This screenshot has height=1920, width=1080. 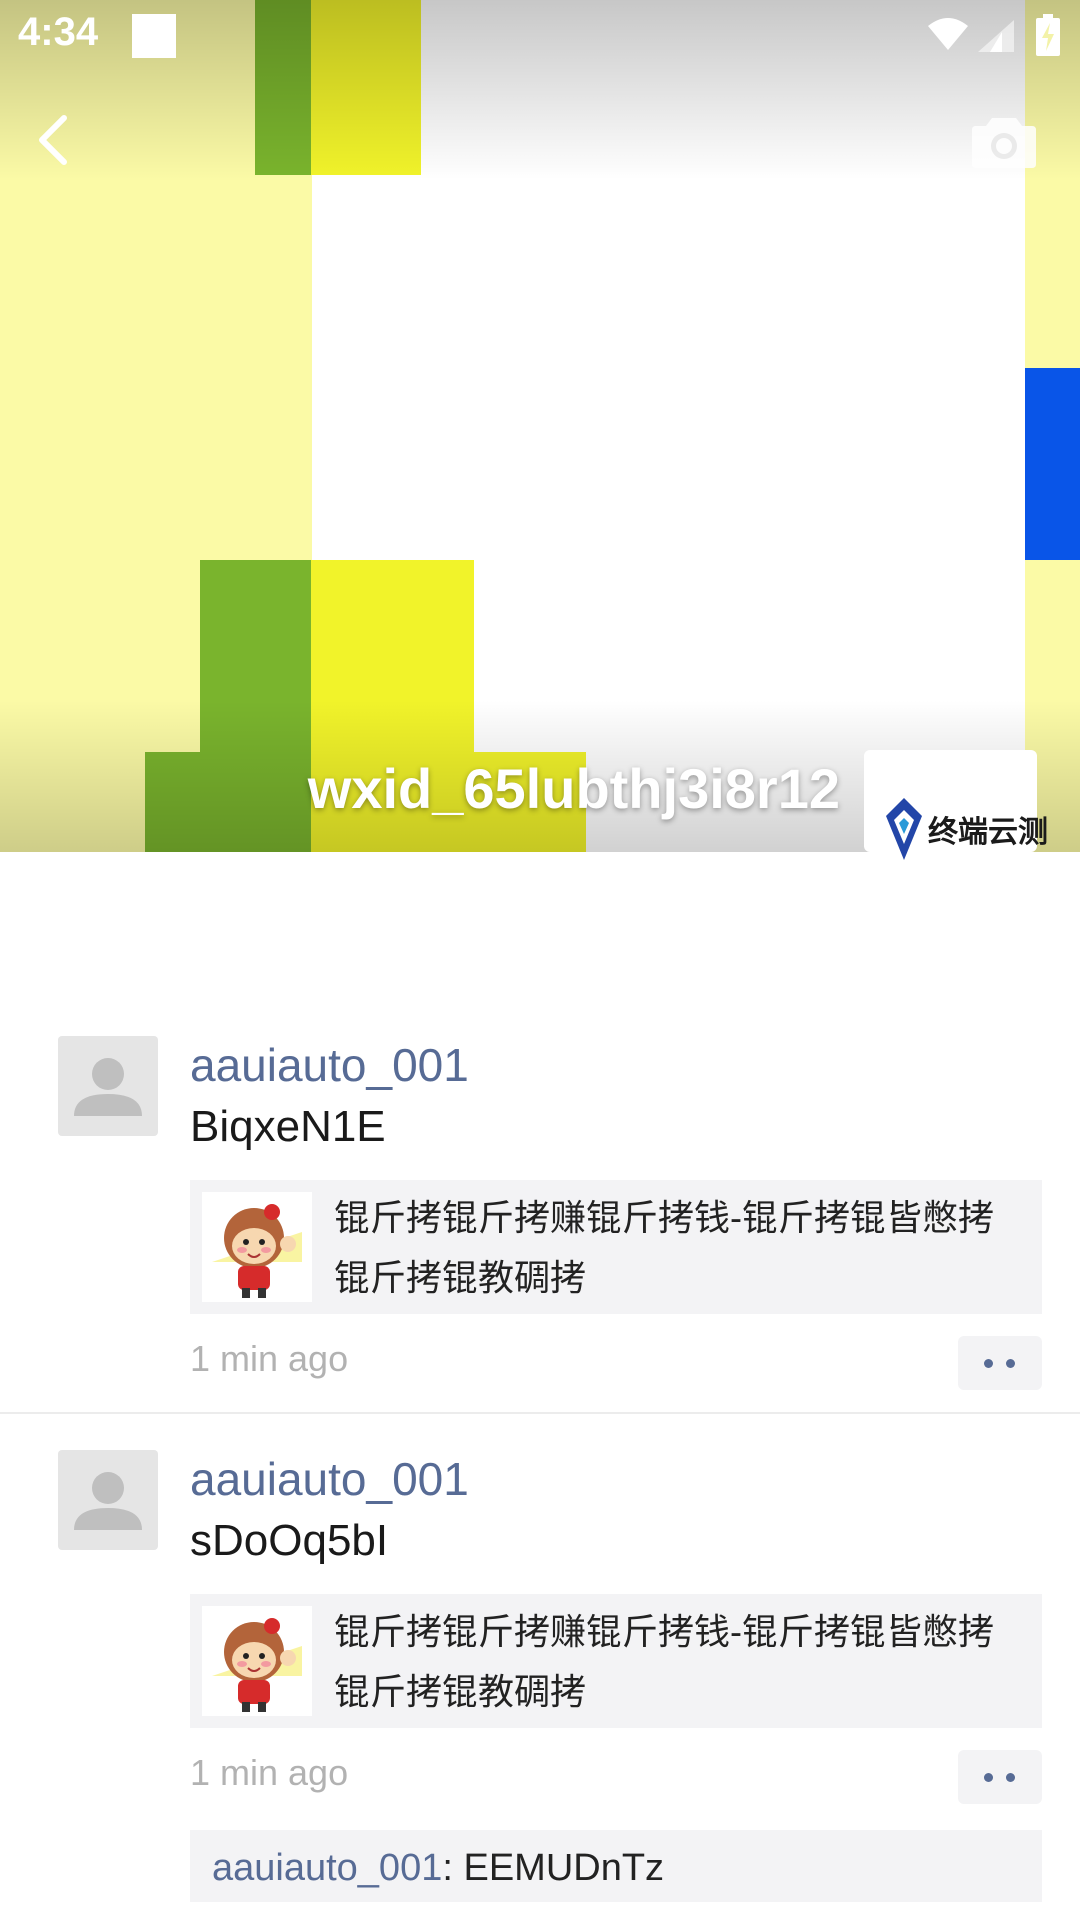 What do you see at coordinates (988, 832) in the screenshot?
I see `brand-logo-text: 终端云测` at bounding box center [988, 832].